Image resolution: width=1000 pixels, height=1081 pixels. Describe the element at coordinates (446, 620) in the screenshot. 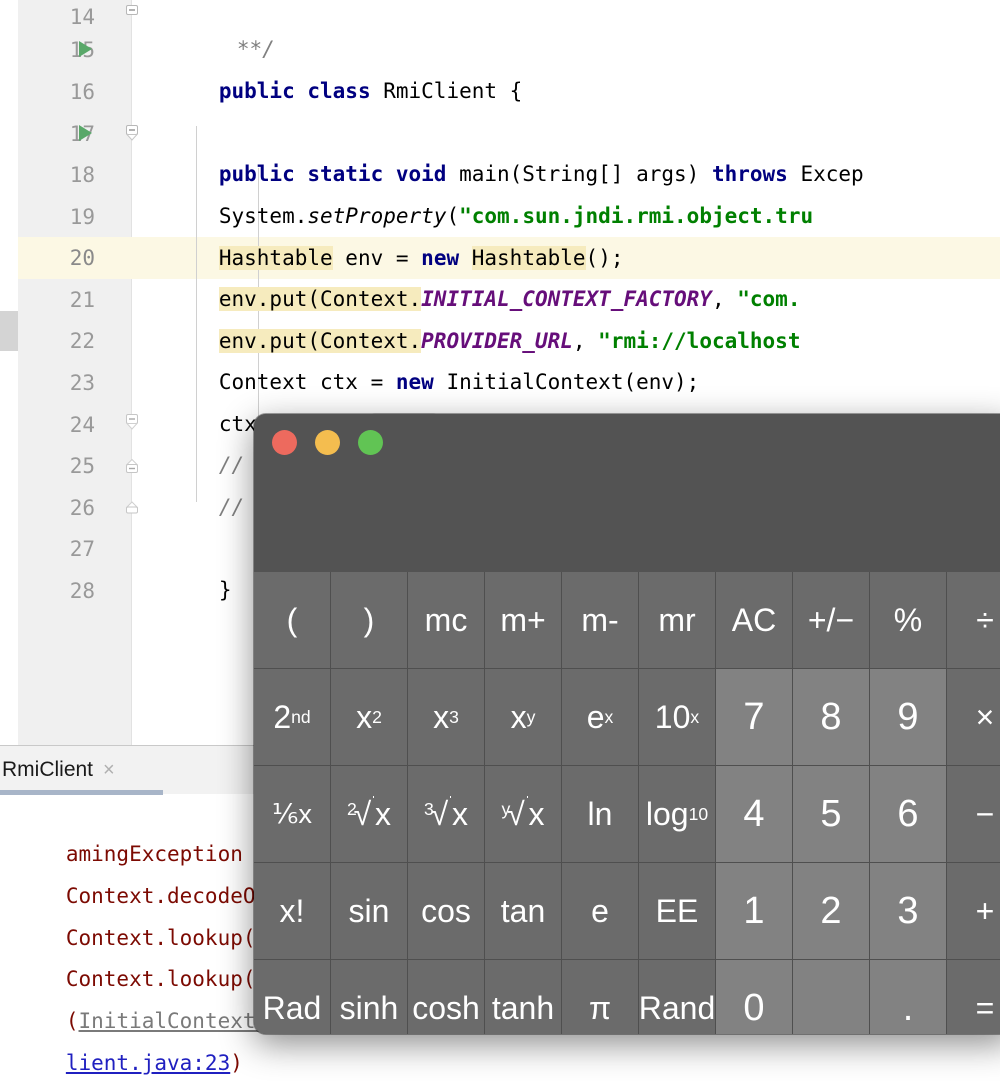

I see `calc-key-mc-r0c2: mc` at that location.